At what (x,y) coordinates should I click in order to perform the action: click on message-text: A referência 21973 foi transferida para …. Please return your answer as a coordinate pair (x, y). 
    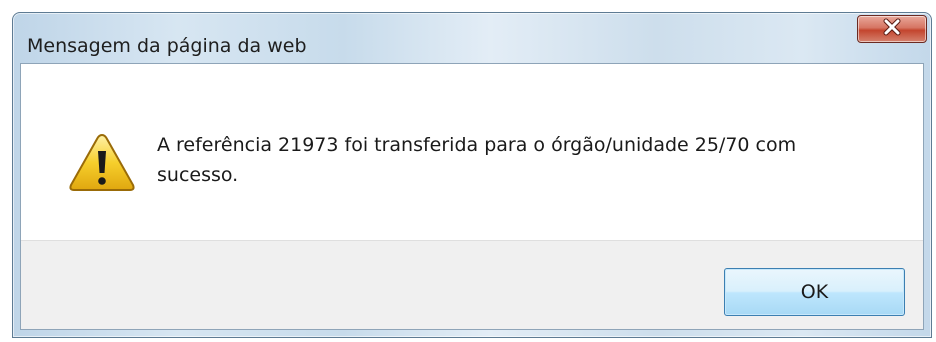
    Looking at the image, I should click on (477, 160).